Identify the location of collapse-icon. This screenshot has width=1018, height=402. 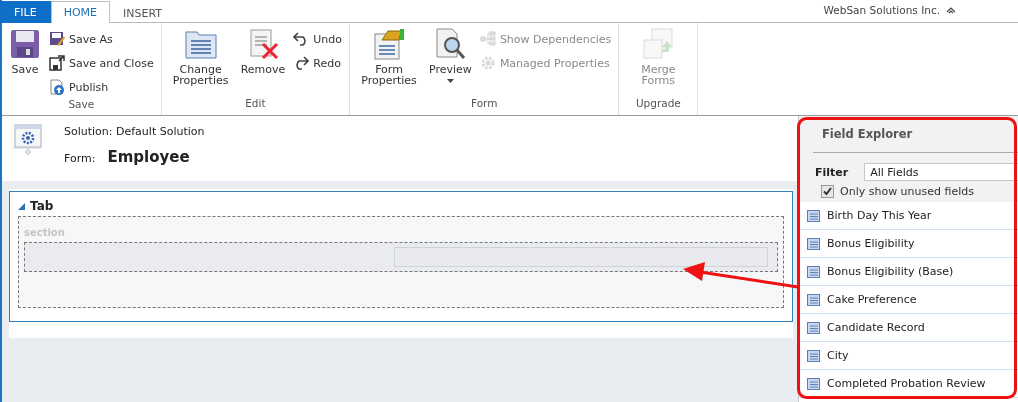
(951, 10).